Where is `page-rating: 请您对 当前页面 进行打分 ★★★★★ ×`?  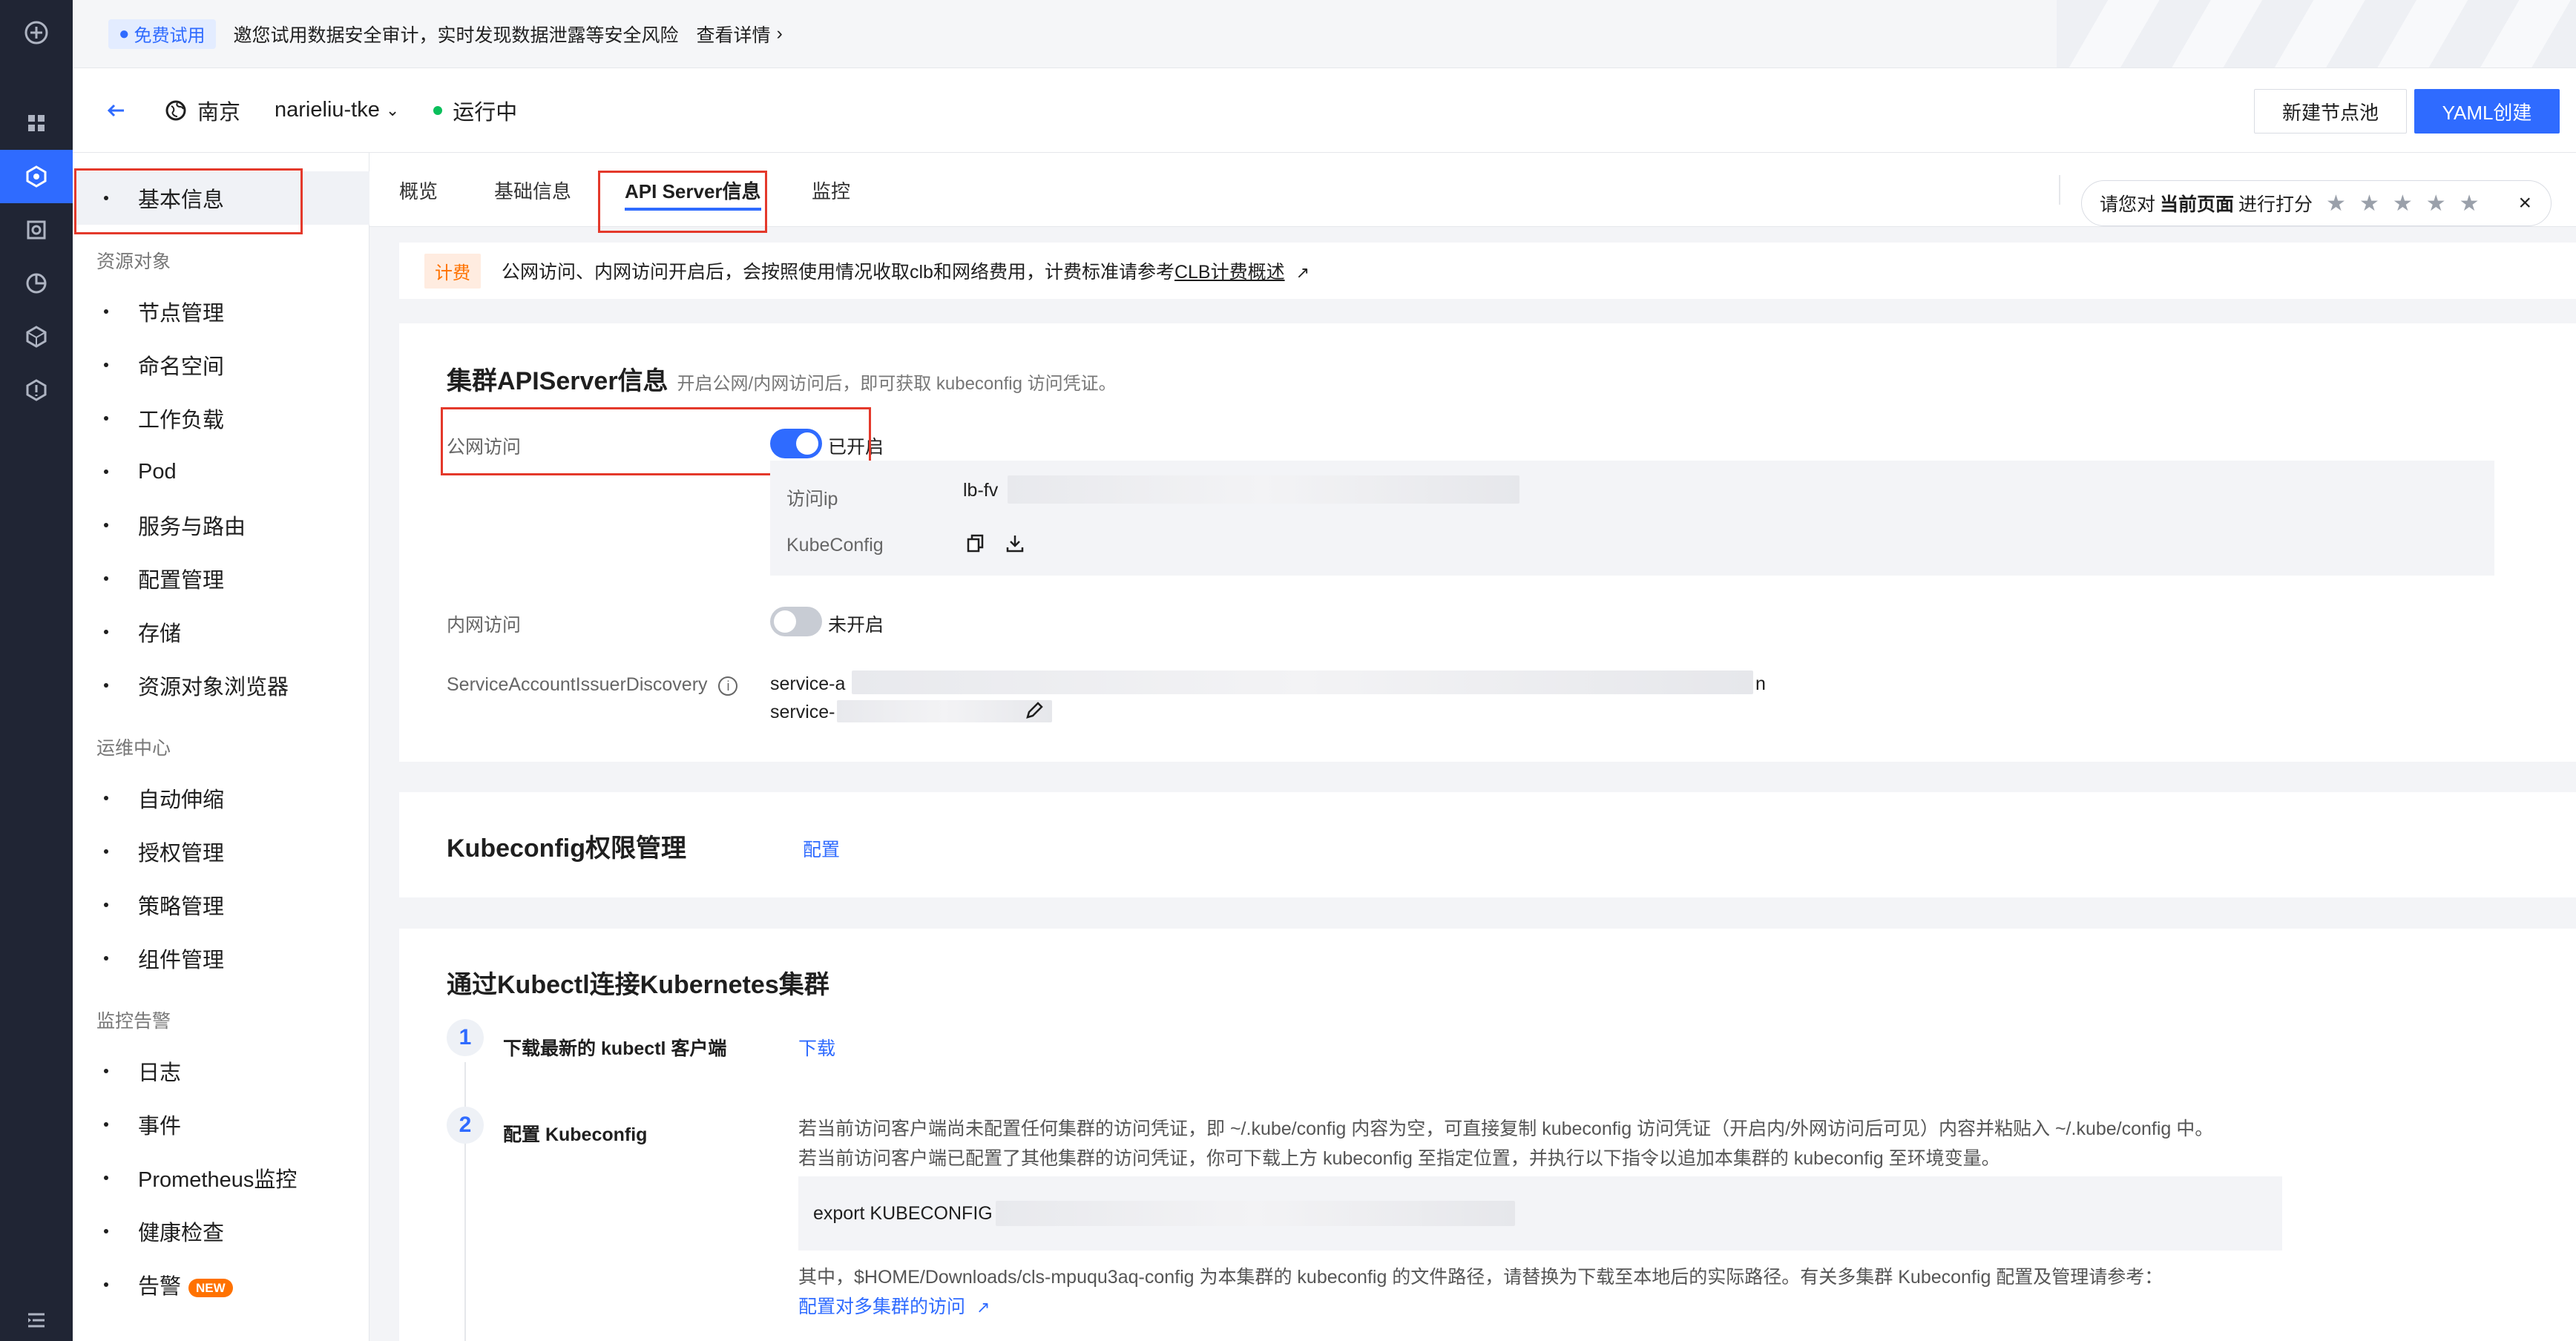 page-rating: 请您对 当前页面 进行打分 ★★★★★ × is located at coordinates (2316, 203).